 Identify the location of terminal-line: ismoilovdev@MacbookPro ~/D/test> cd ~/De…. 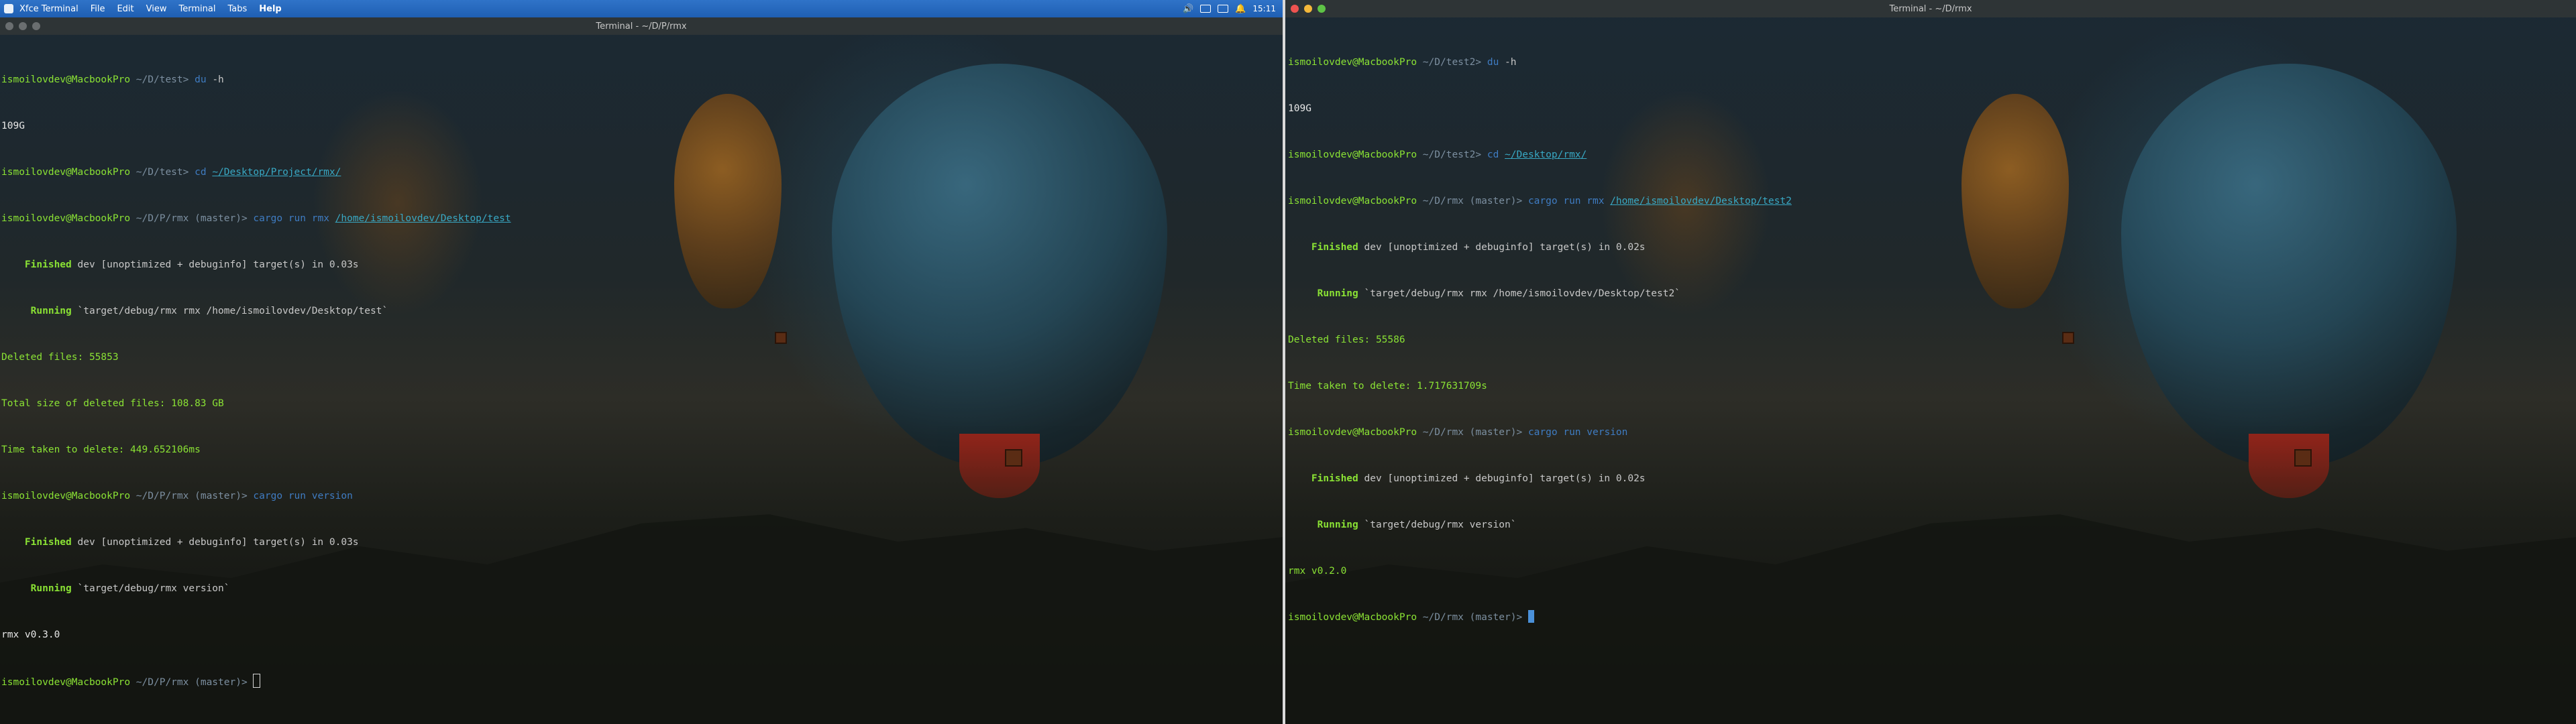
(256, 172).